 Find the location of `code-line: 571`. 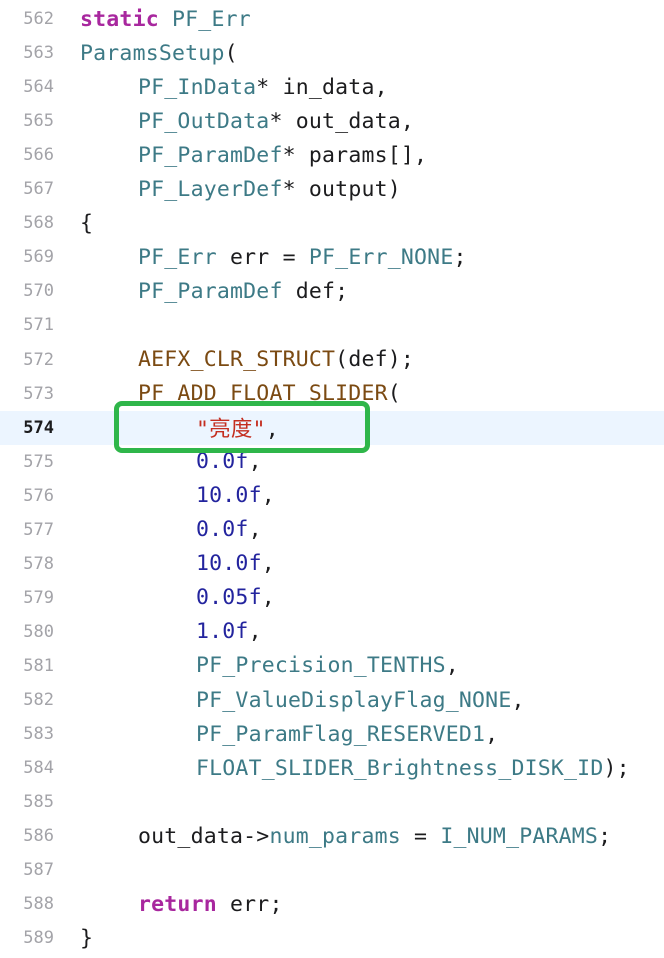

code-line: 571 is located at coordinates (332, 325).